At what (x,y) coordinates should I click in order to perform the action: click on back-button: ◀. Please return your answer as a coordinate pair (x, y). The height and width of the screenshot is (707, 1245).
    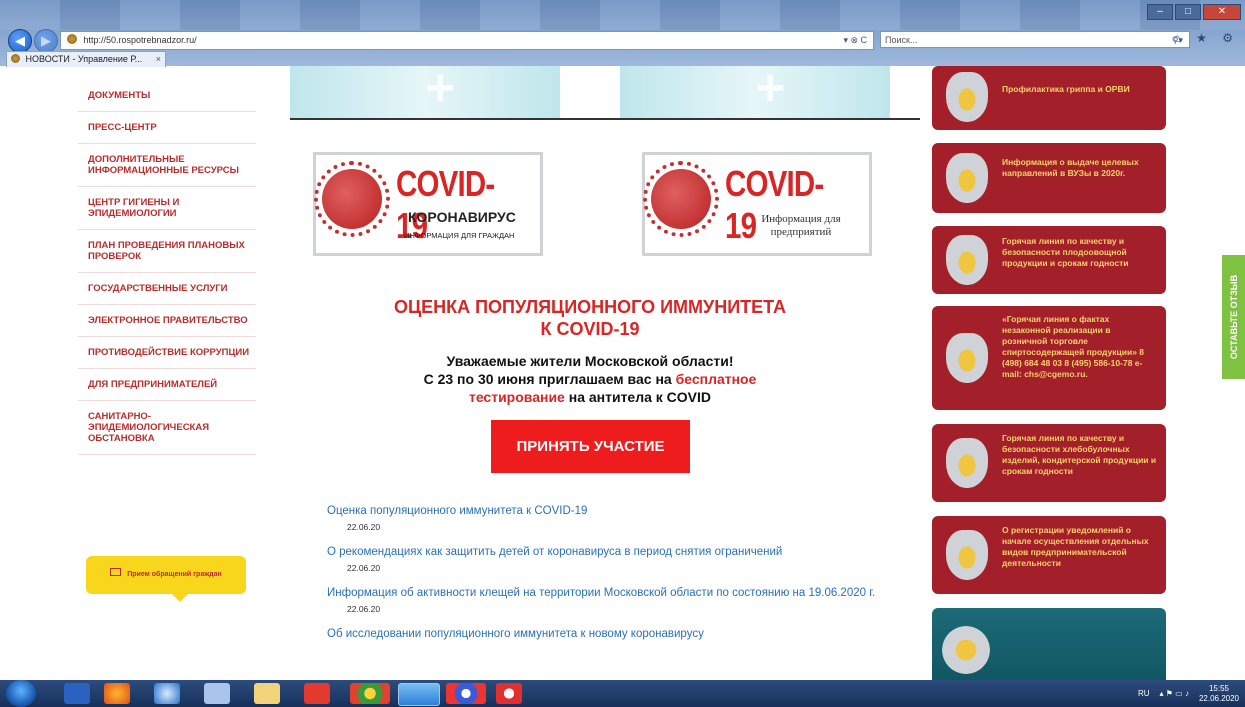
    Looking at the image, I should click on (20, 41).